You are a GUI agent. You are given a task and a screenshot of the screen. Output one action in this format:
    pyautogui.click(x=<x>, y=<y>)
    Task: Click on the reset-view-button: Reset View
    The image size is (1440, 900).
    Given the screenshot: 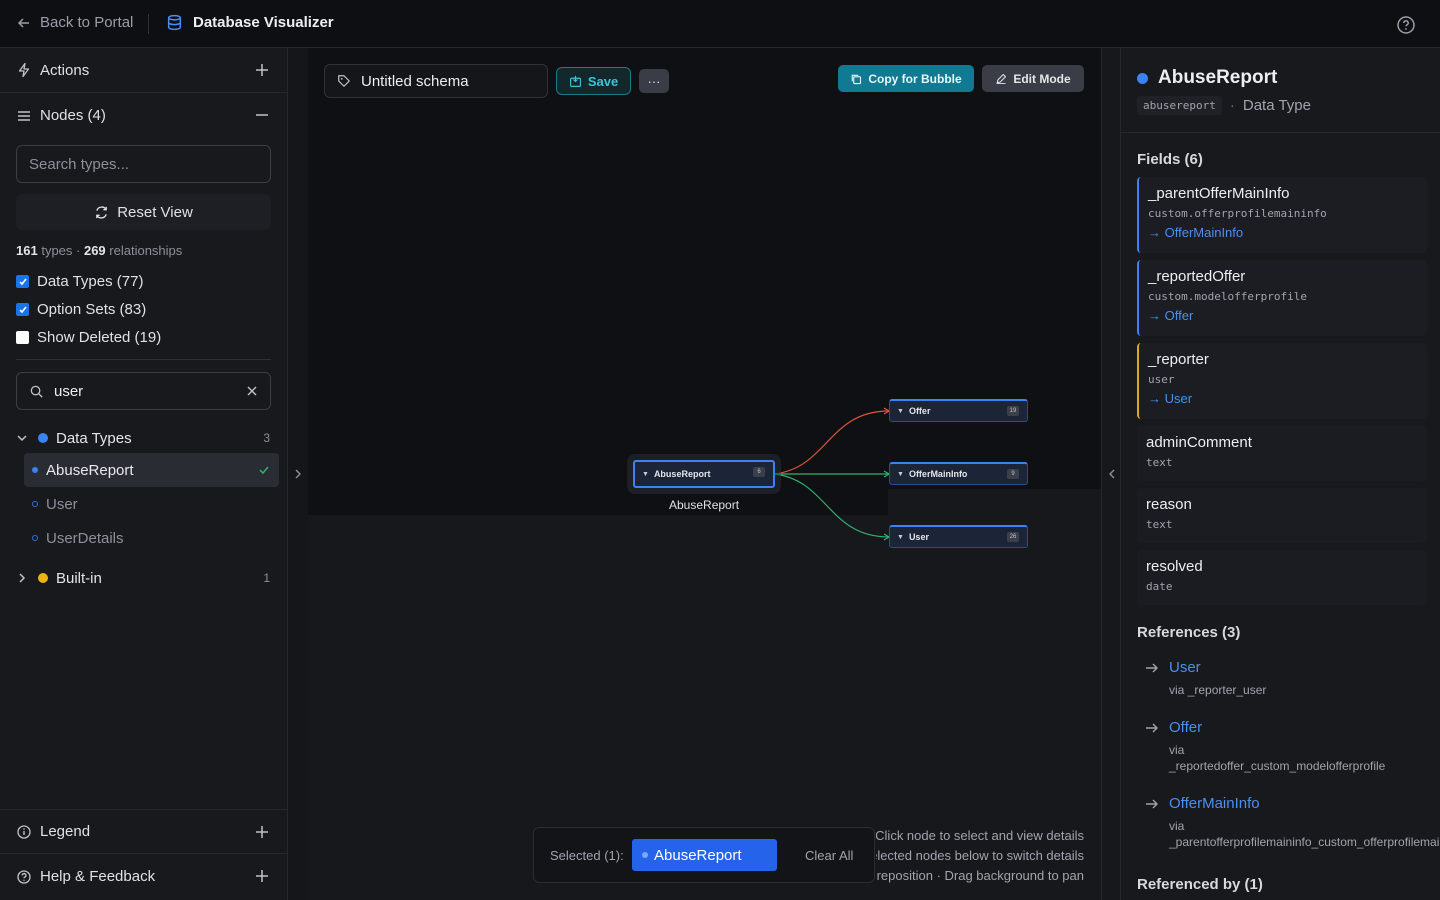 What is the action you would take?
    pyautogui.click(x=143, y=212)
    